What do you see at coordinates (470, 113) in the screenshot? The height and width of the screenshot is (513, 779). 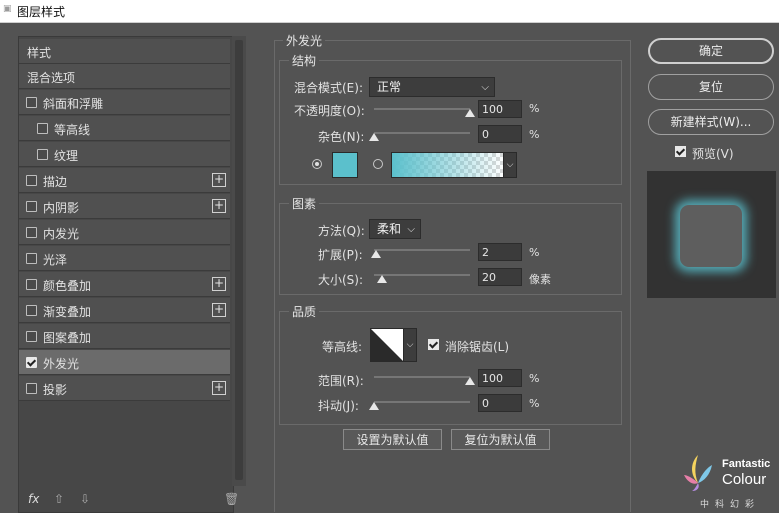 I see `opacity-slider-handle` at bounding box center [470, 113].